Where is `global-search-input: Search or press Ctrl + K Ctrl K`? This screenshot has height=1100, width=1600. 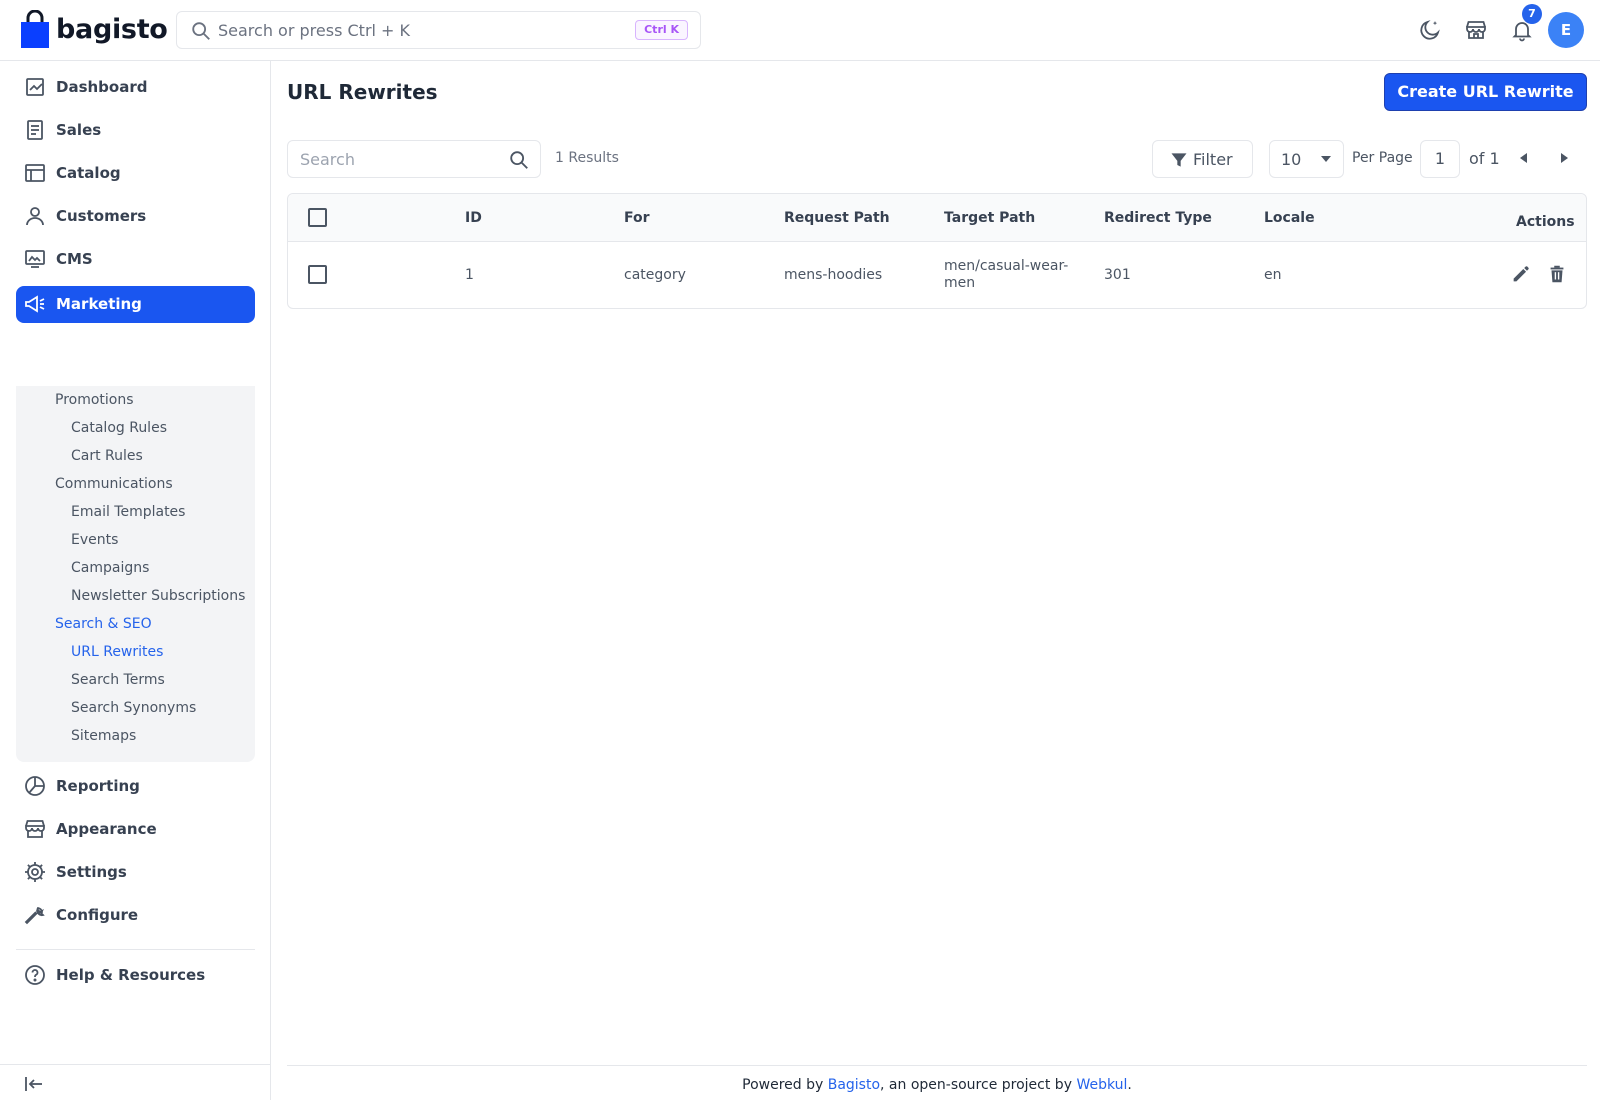 global-search-input: Search or press Ctrl + K Ctrl K is located at coordinates (438, 30).